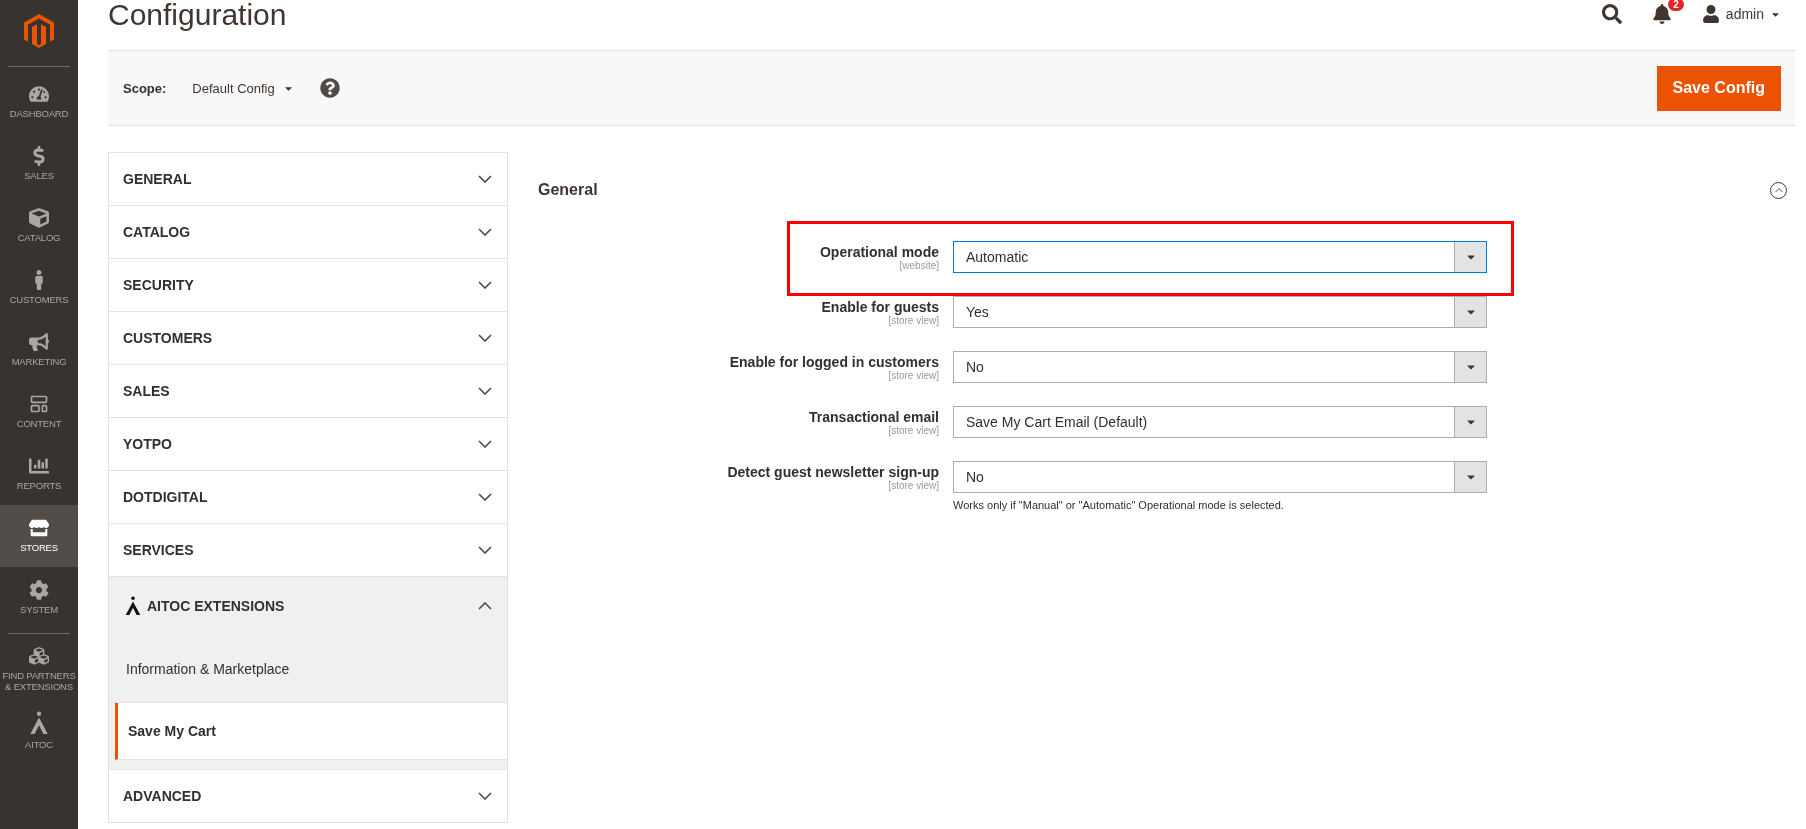 The height and width of the screenshot is (829, 1806). Describe the element at coordinates (308, 550) in the screenshot. I see `nav-section: SERVICES` at that location.